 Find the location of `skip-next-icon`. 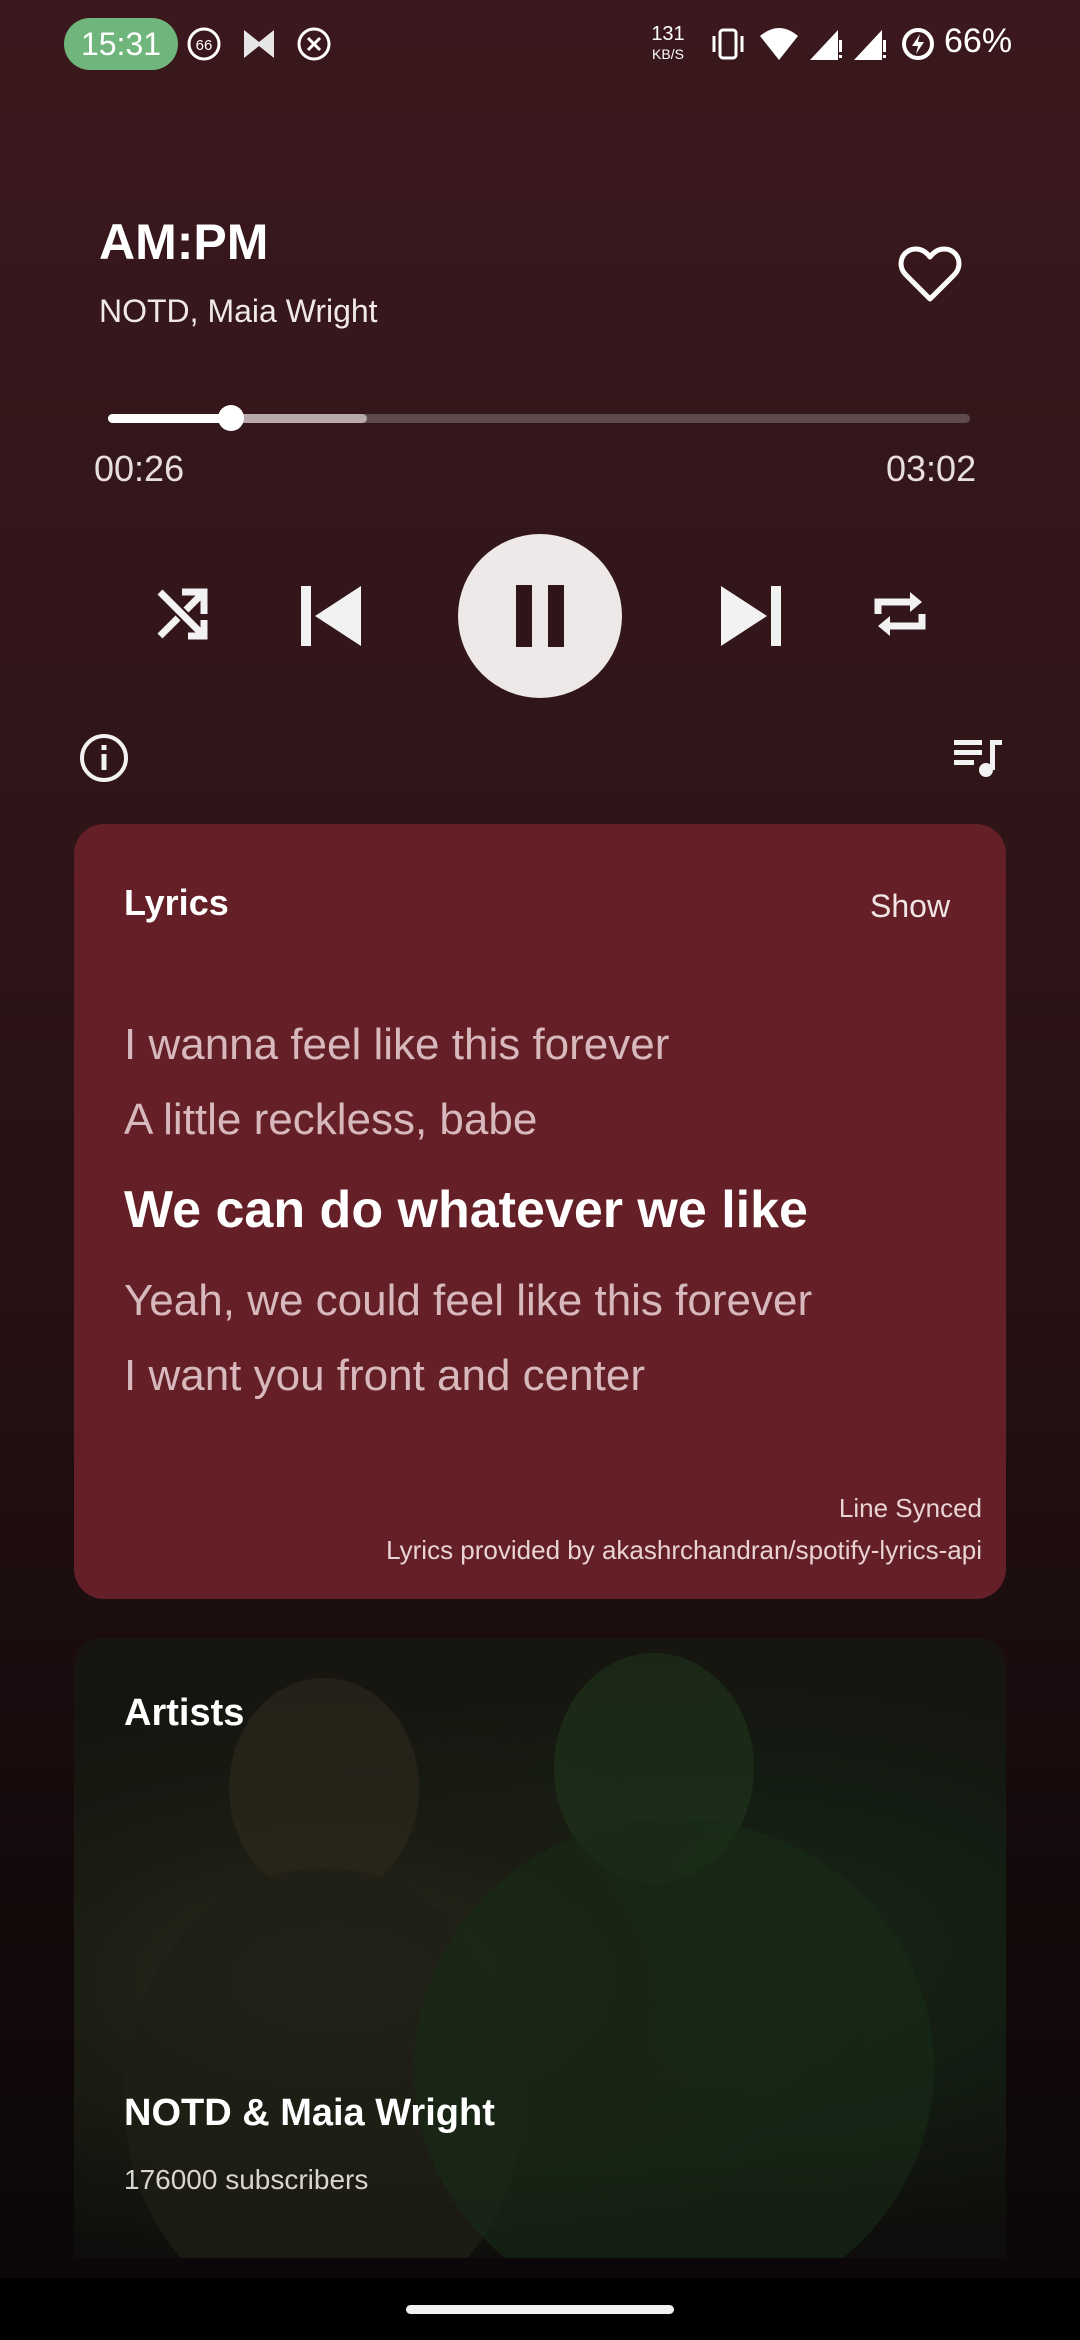

skip-next-icon is located at coordinates (751, 616).